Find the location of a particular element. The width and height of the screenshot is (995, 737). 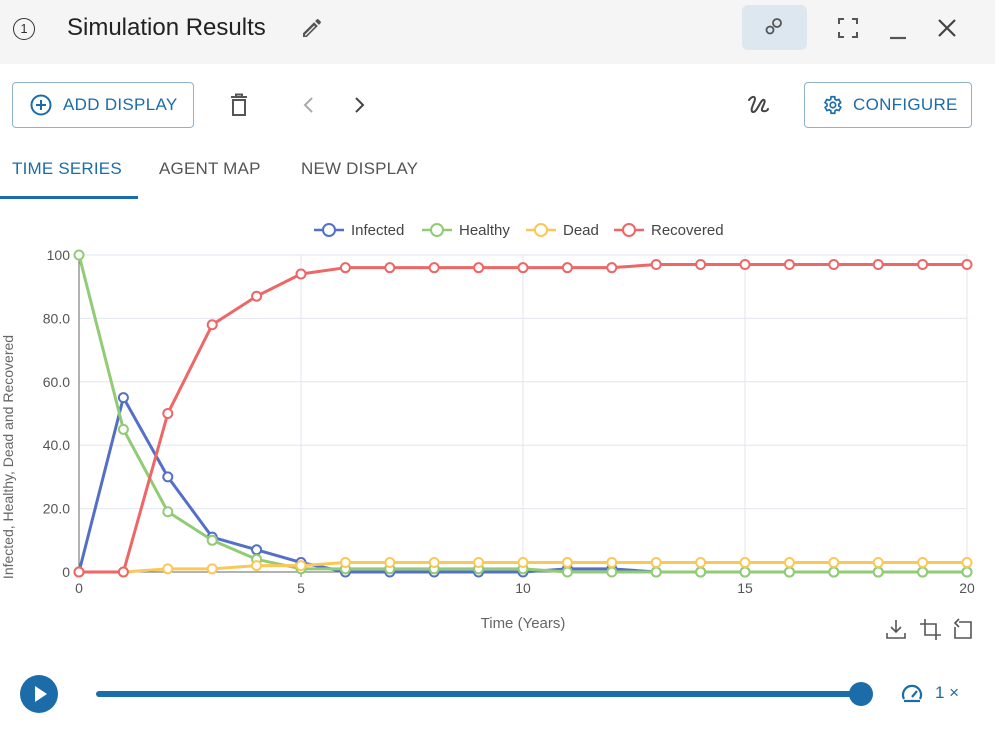

configure-button: CONFIGURE is located at coordinates (888, 105).